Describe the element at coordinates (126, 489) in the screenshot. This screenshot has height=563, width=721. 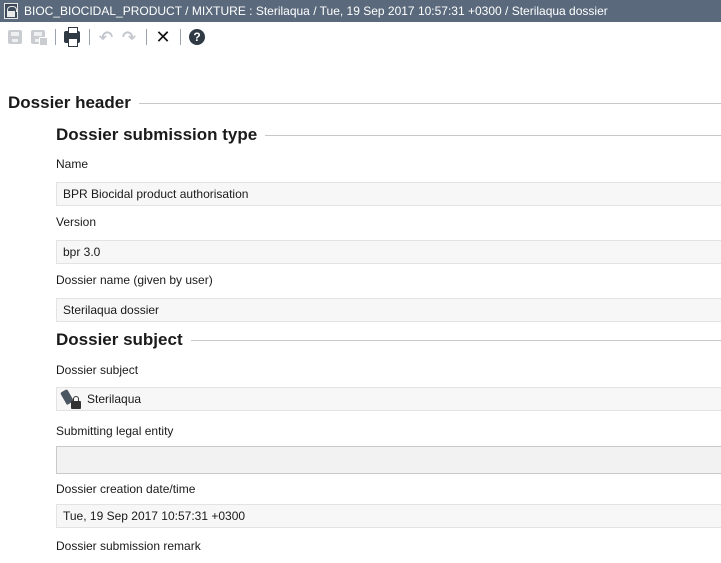
I see `creation-date-label: Dossier creation date/time` at that location.